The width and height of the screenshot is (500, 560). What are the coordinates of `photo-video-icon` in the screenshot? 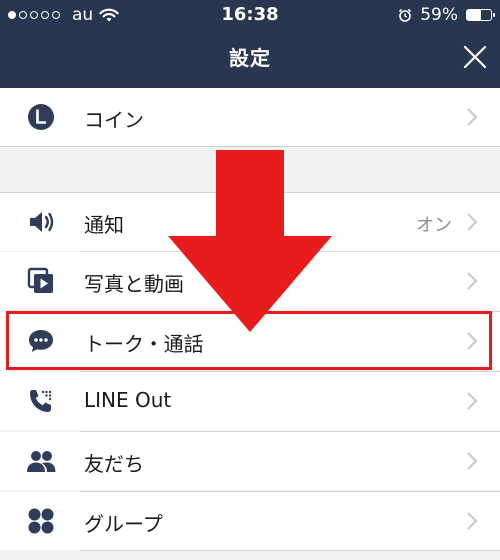 It's located at (40, 280).